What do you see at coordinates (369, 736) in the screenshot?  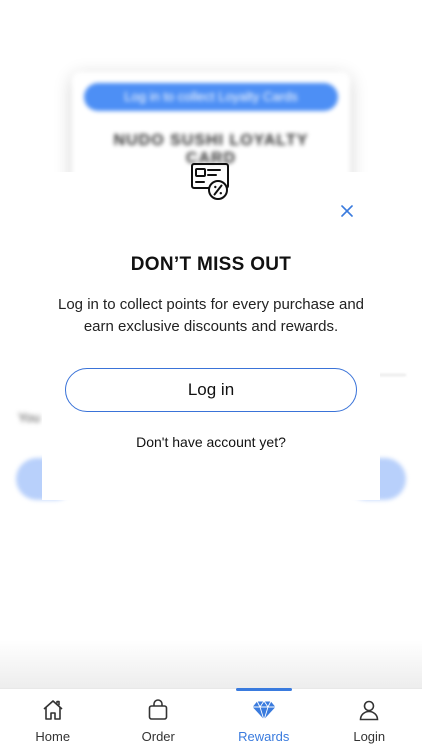 I see `tab-login-label: Login` at bounding box center [369, 736].